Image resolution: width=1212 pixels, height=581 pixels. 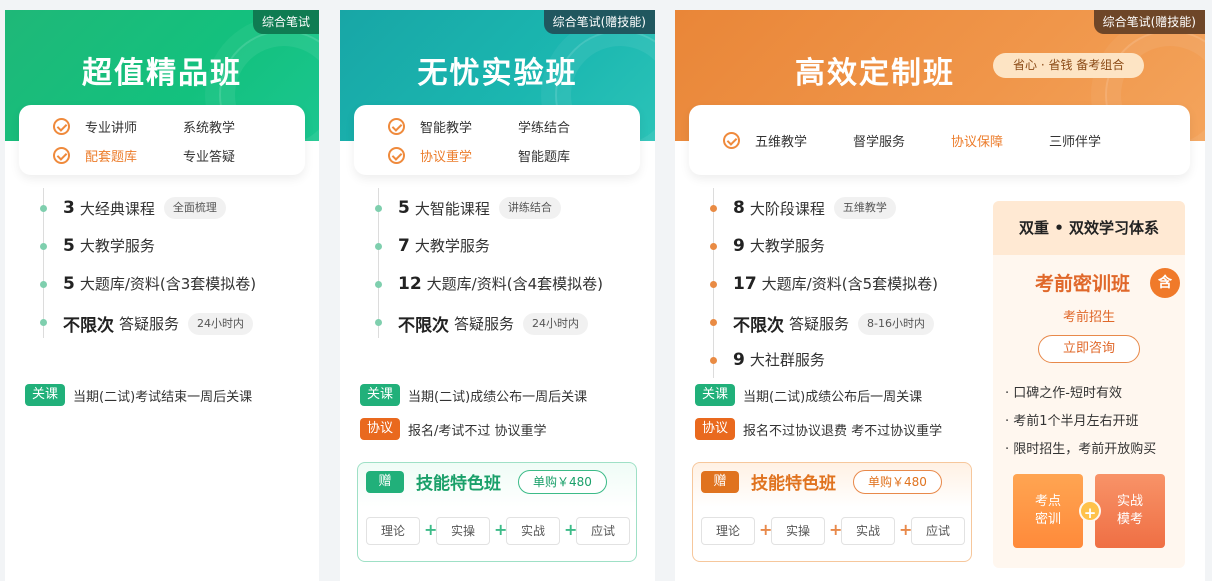 I want to click on panel-bullet: · 口碑之作-短时有效, so click(x=1063, y=393).